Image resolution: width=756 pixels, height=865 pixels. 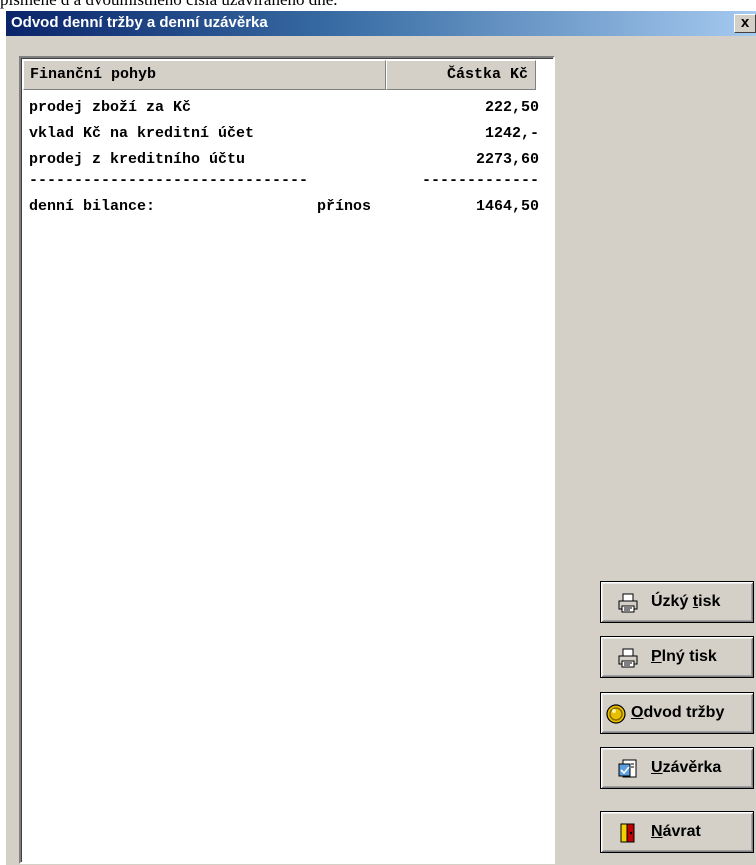 What do you see at coordinates (511, 107) in the screenshot?
I see `row-amount: 222,50` at bounding box center [511, 107].